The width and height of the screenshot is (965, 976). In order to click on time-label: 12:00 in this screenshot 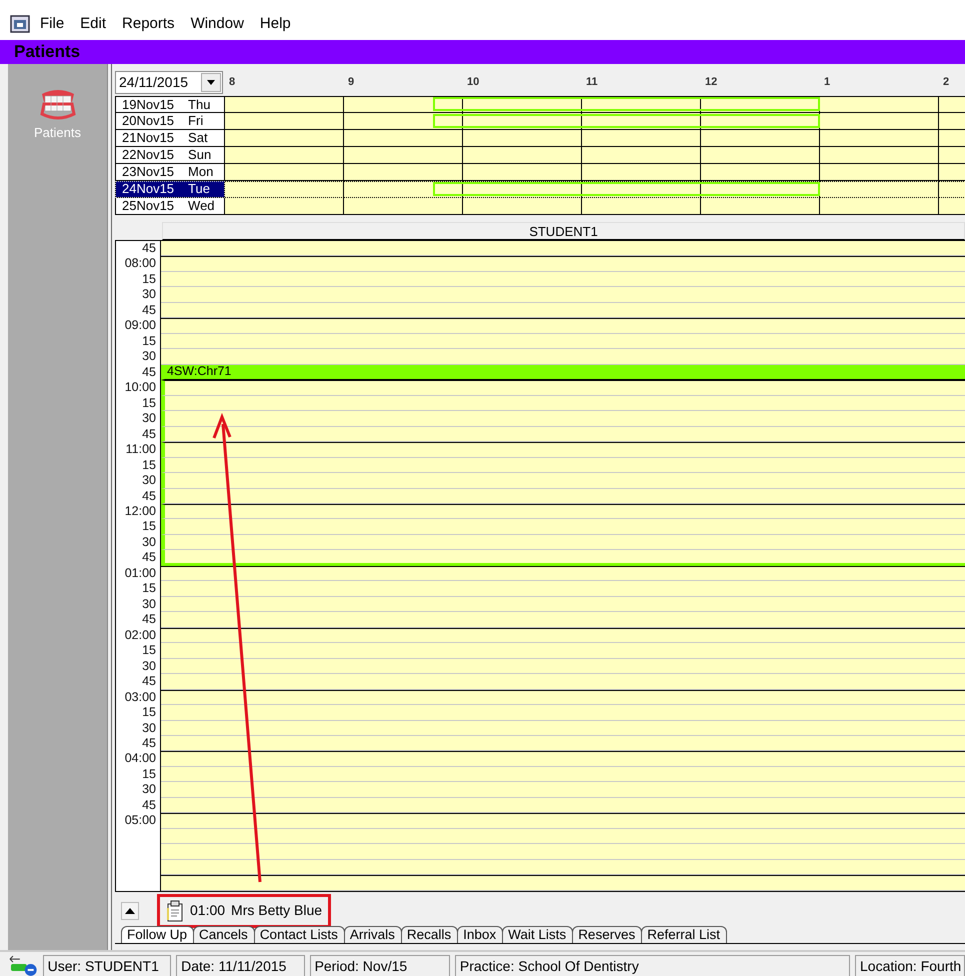, I will do `click(140, 511)`.